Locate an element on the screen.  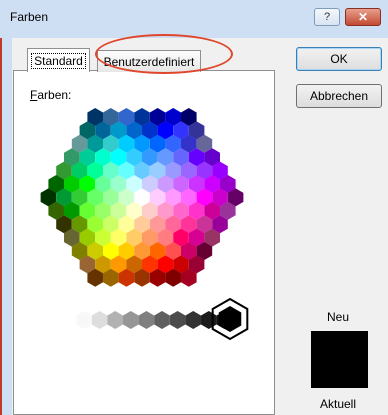
tab-standard-label: Standard is located at coordinates (58, 60).